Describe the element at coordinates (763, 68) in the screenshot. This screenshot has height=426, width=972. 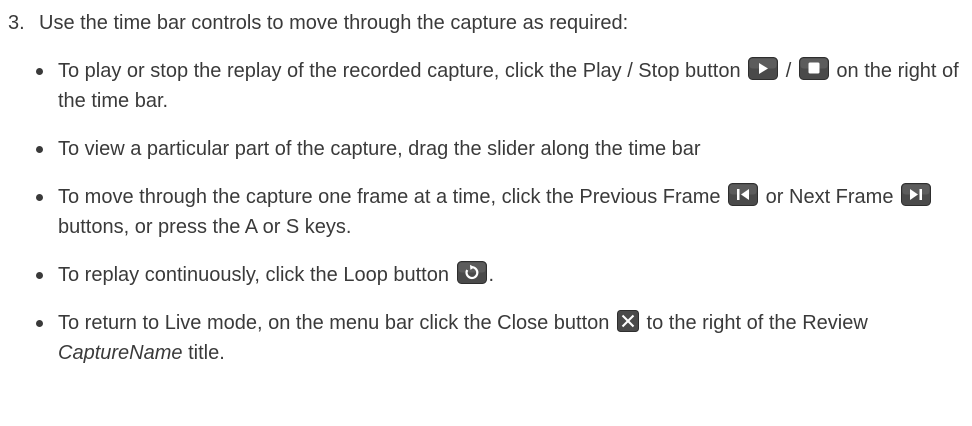
I see `play-icon` at that location.